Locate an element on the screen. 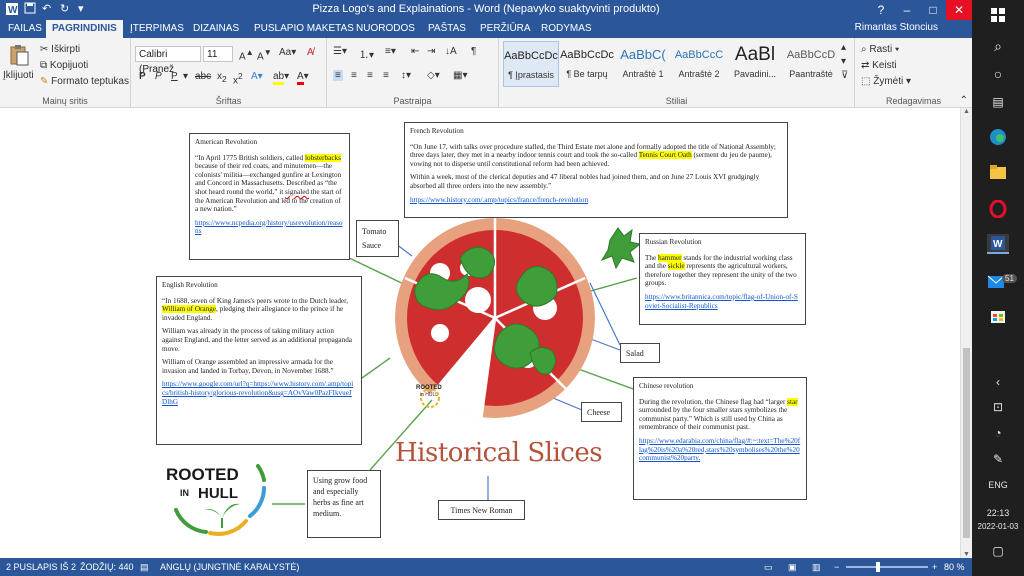 This screenshot has width=1024, height=576. tab-review: PERŽIŪRA is located at coordinates (505, 29).